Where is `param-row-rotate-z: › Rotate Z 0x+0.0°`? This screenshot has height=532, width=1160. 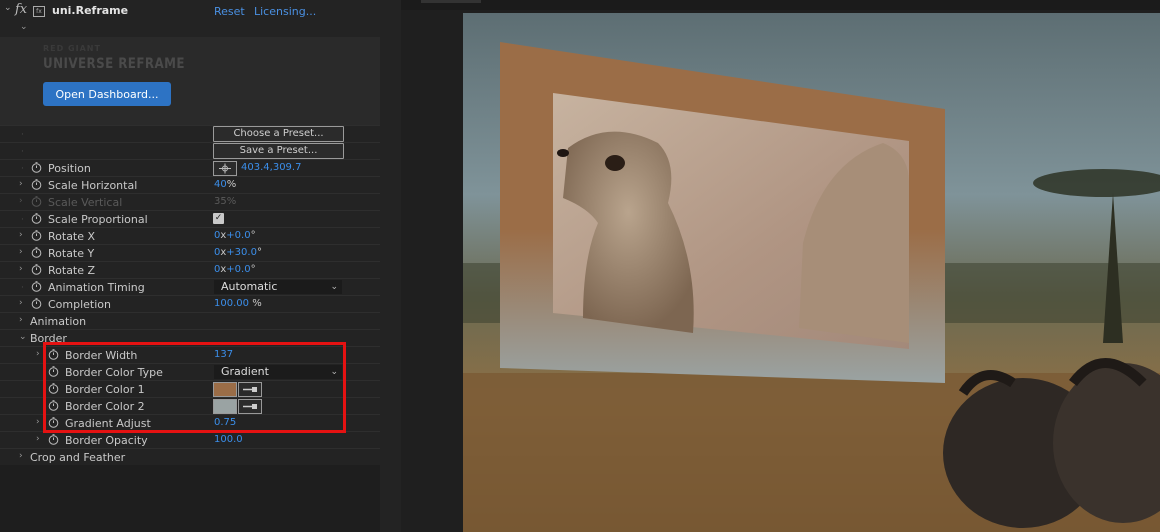
param-row-rotate-z: › Rotate Z 0x+0.0° is located at coordinates (190, 270).